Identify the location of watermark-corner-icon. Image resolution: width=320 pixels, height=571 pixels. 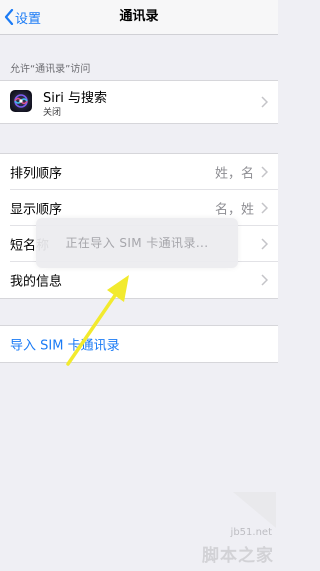
(254, 510).